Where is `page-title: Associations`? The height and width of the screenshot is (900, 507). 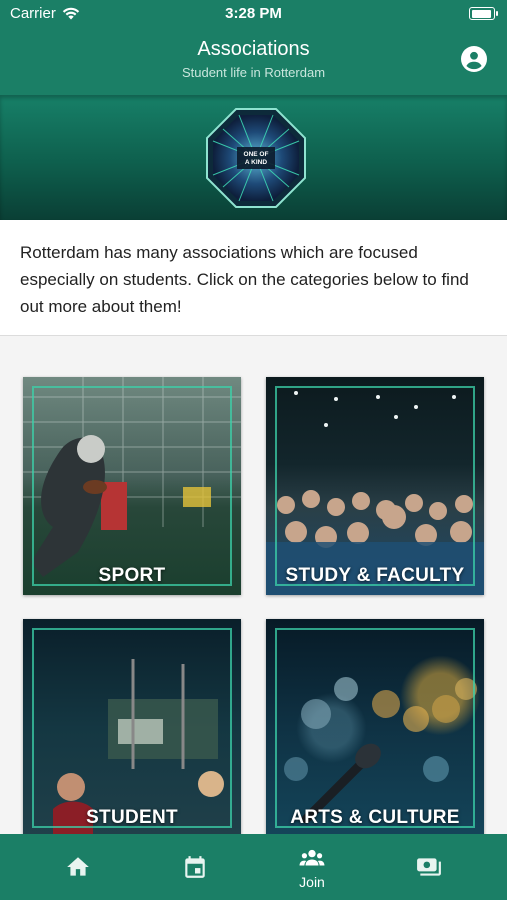
page-title: Associations is located at coordinates (253, 49).